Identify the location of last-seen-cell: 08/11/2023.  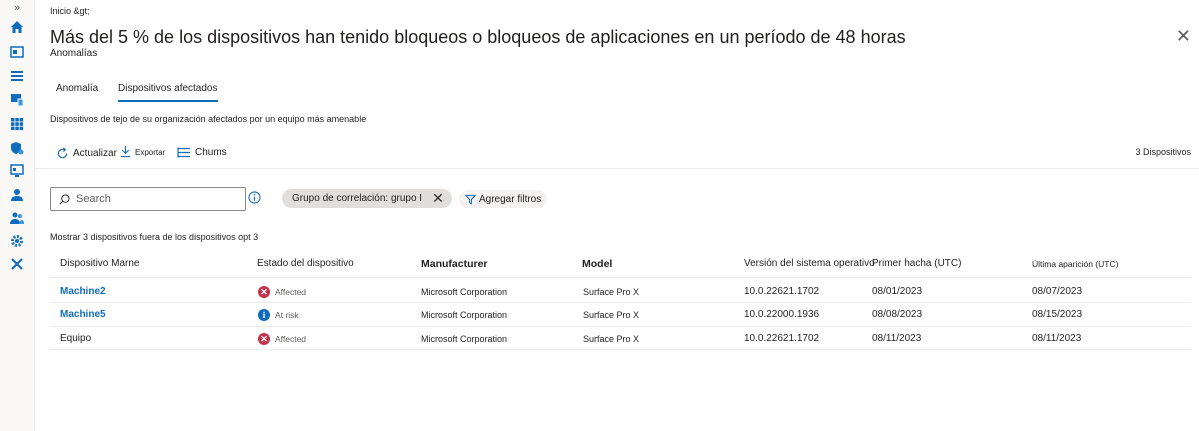
(1057, 338).